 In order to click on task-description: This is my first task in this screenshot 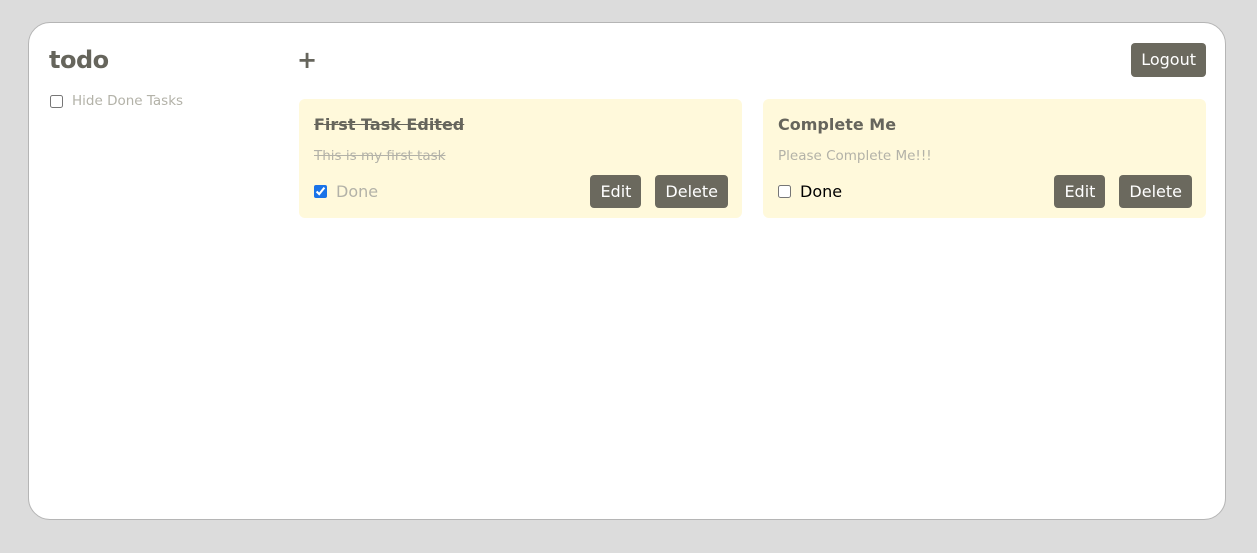, I will do `click(380, 156)`.